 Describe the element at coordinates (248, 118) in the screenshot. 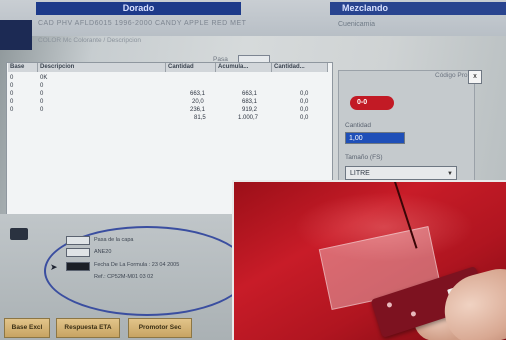

I see `table-cell: 1.000,7` at that location.